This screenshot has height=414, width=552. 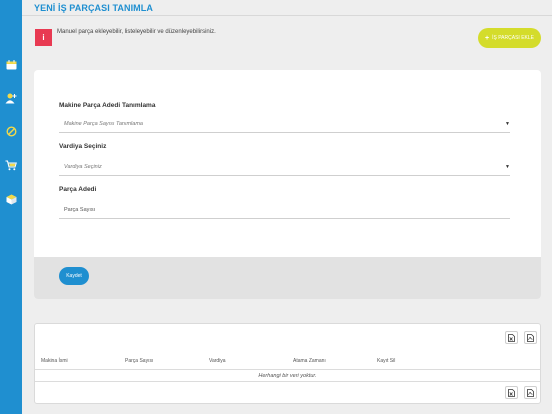 I want to click on export-pdf-button-bottom, so click(x=530, y=392).